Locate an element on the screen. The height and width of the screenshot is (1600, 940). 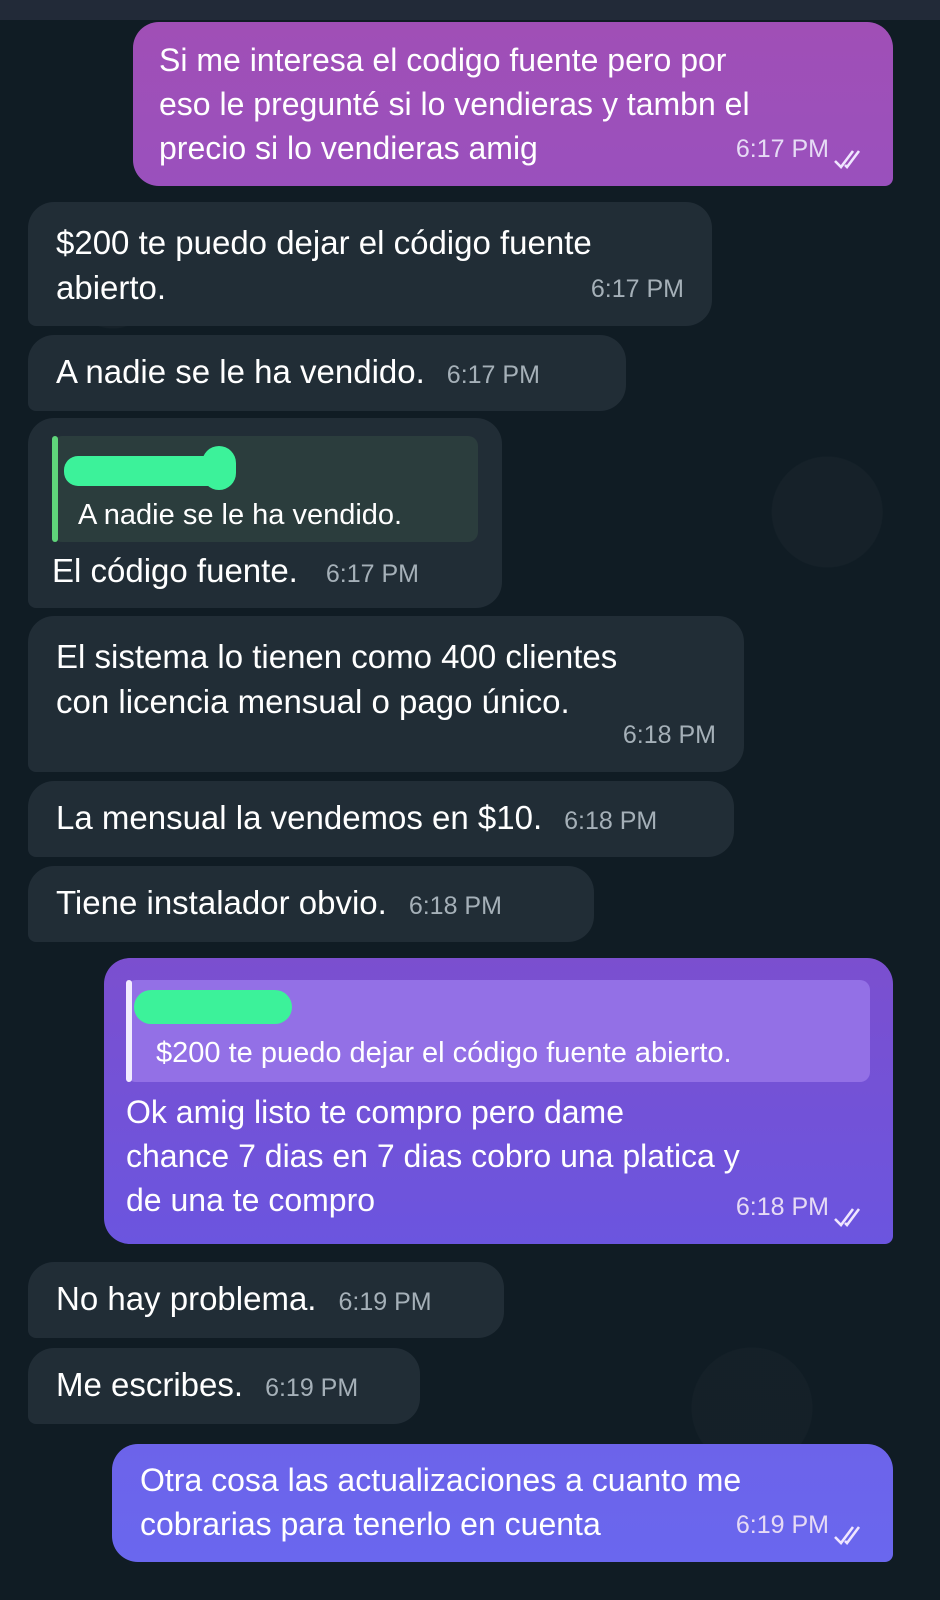
message-text: No hay problema. is located at coordinates (186, 1298).